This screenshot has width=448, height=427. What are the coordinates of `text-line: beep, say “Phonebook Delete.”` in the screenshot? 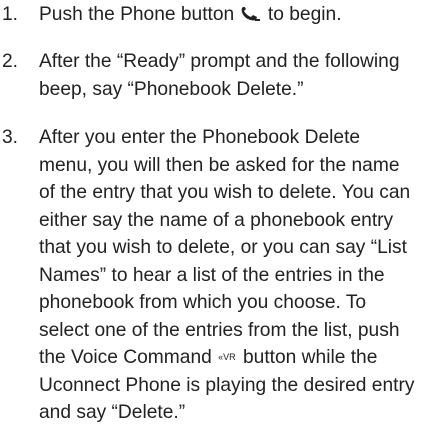 It's located at (171, 89).